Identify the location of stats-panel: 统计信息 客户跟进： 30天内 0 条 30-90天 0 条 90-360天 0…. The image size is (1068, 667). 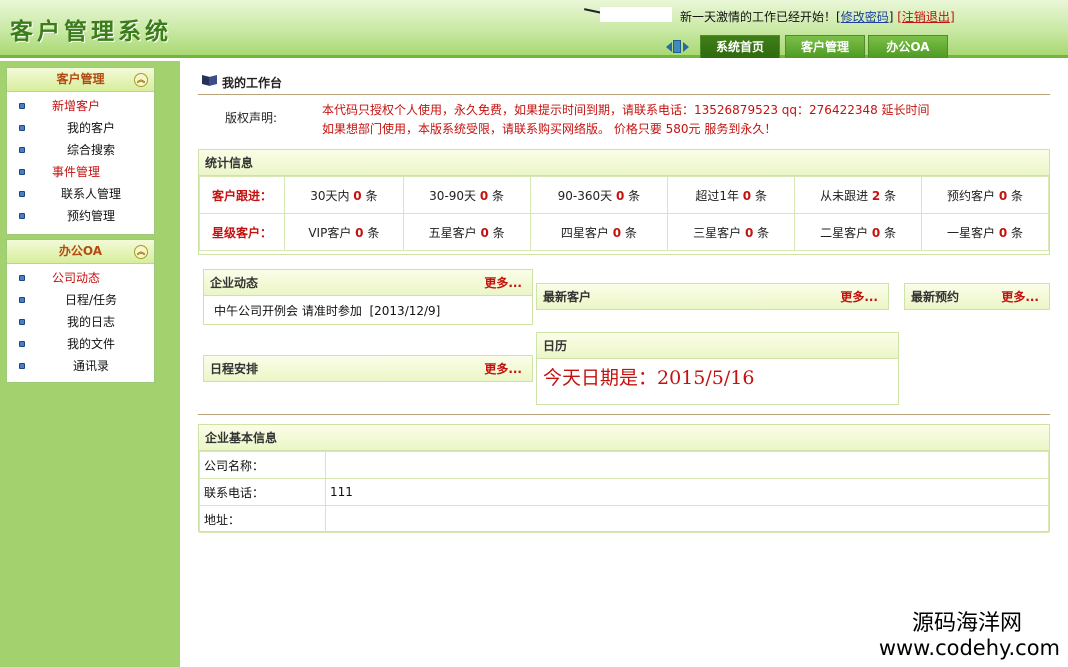
(624, 202).